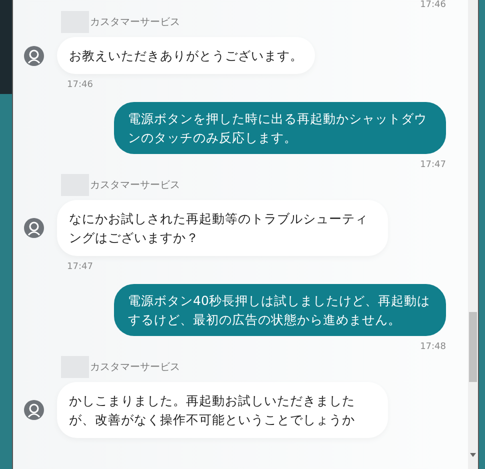 This screenshot has width=485, height=469. I want to click on message-bubble: かしこまりました。再起動お試しいただきましたが、改善がなく操作不可能ということでしょうか, so click(222, 410).